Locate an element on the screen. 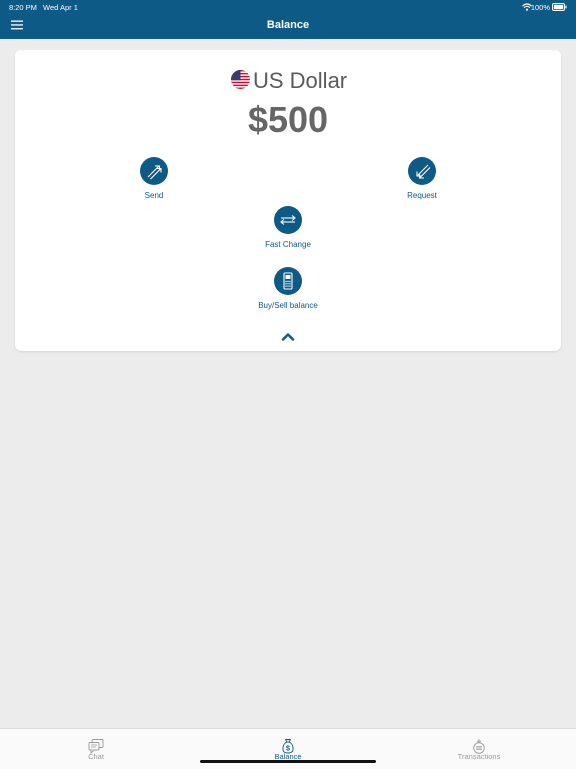  card-terminal-icon is located at coordinates (288, 281).